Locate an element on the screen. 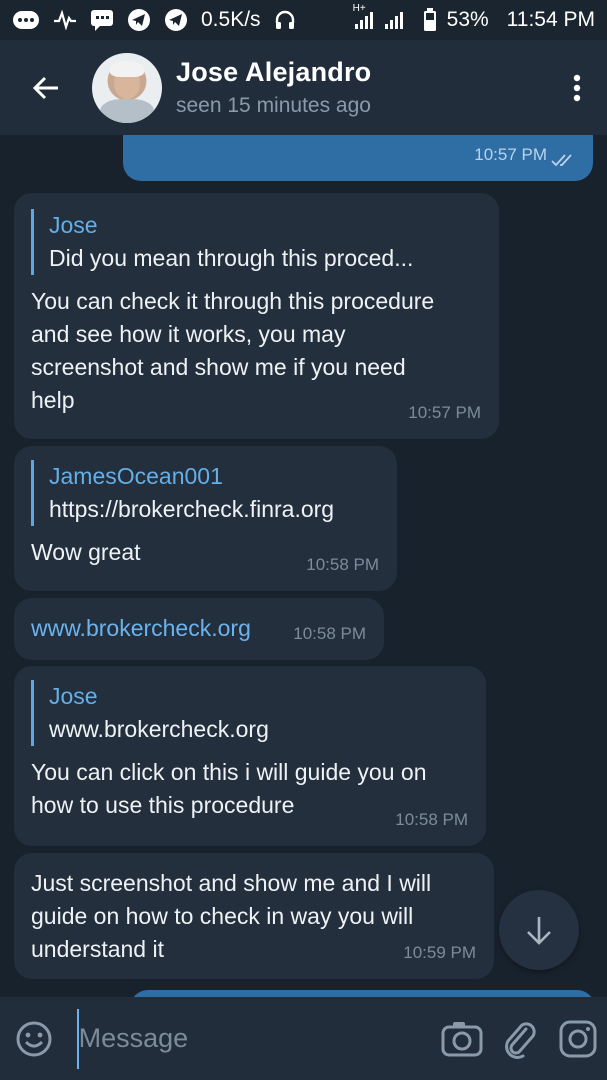  reply-preview: Jose www.brokercheck.org is located at coordinates (249, 713).